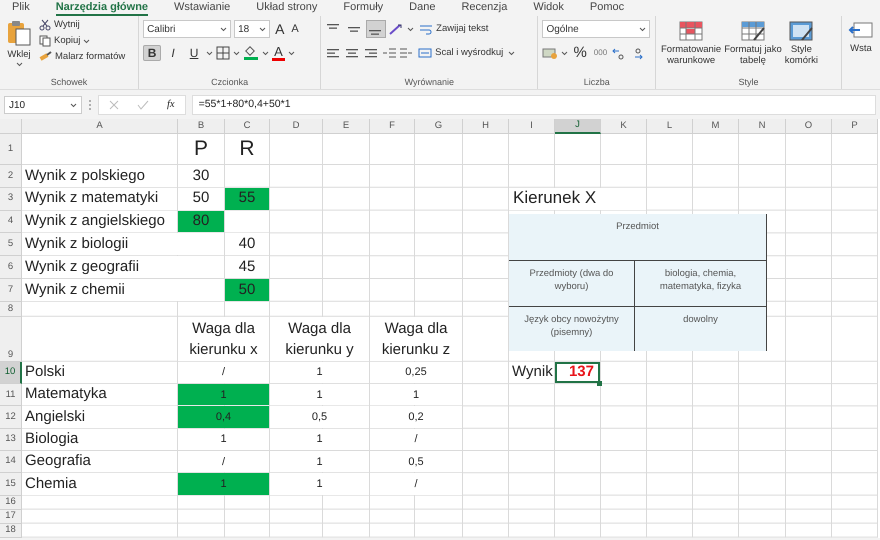  Describe the element at coordinates (461, 53) in the screenshot. I see `merge-center-button: Scal i wyśrodkuj` at that location.